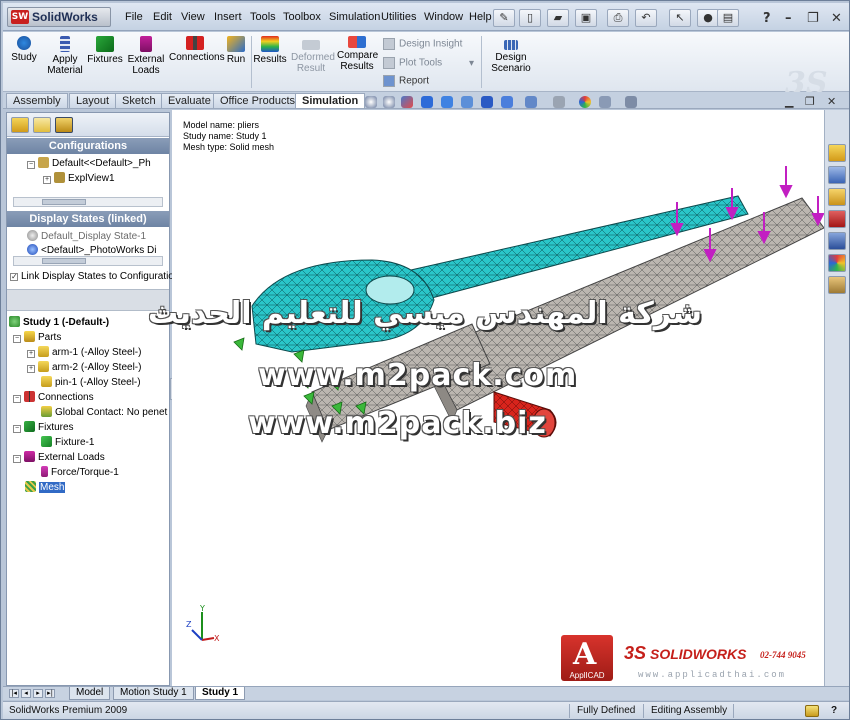  Describe the element at coordinates (64, 125) in the screenshot. I see `configuration-manager-tab-icon` at that location.